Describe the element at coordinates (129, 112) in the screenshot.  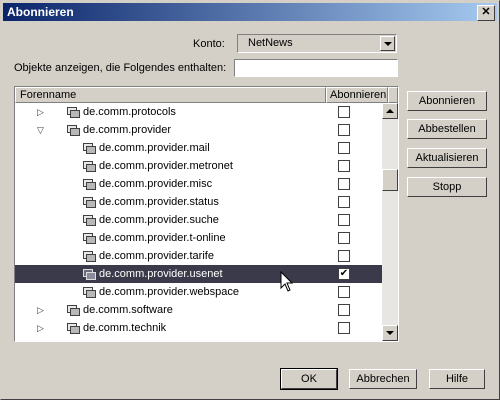
I see `row-label: de.comm.protocols` at that location.